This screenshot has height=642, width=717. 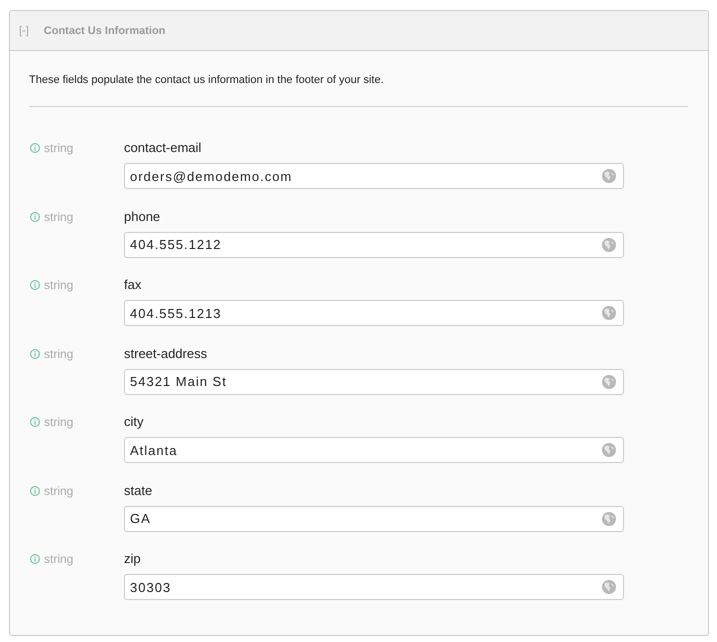 What do you see at coordinates (374, 519) in the screenshot?
I see `text-field: GA` at bounding box center [374, 519].